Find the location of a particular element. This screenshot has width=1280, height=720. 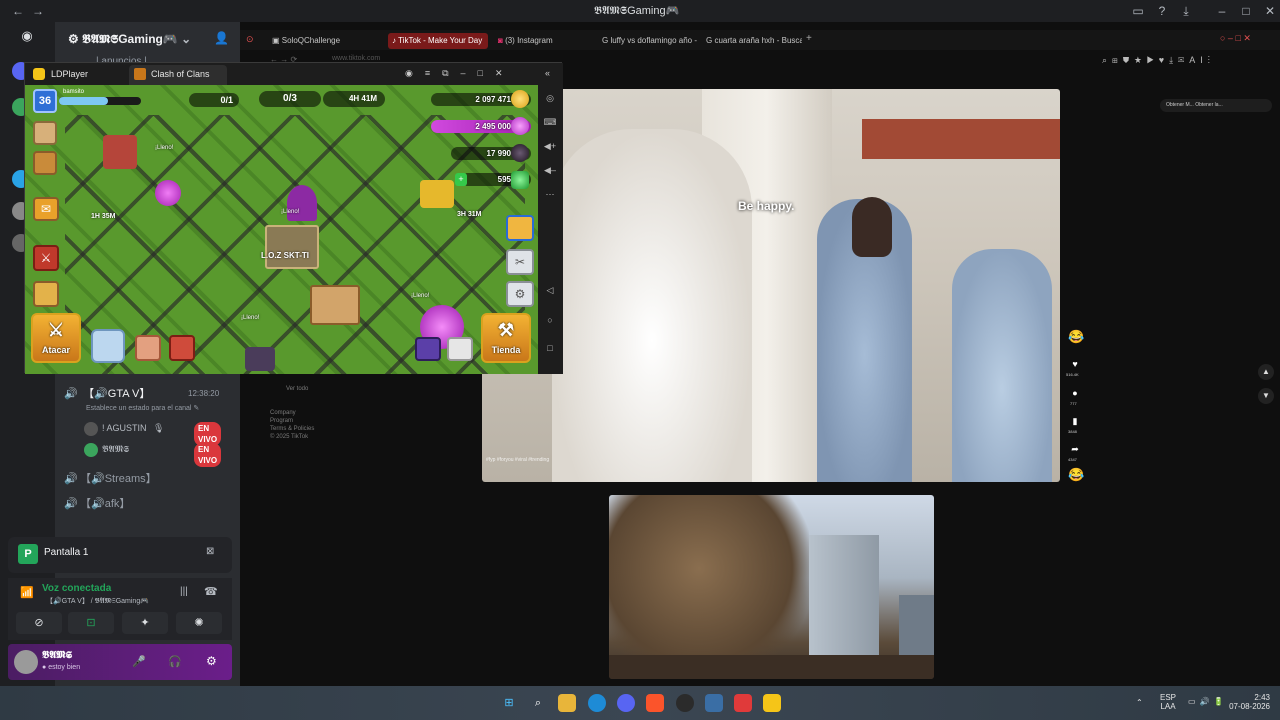

noise-suppression-icon: ||| is located at coordinates (184, 591).